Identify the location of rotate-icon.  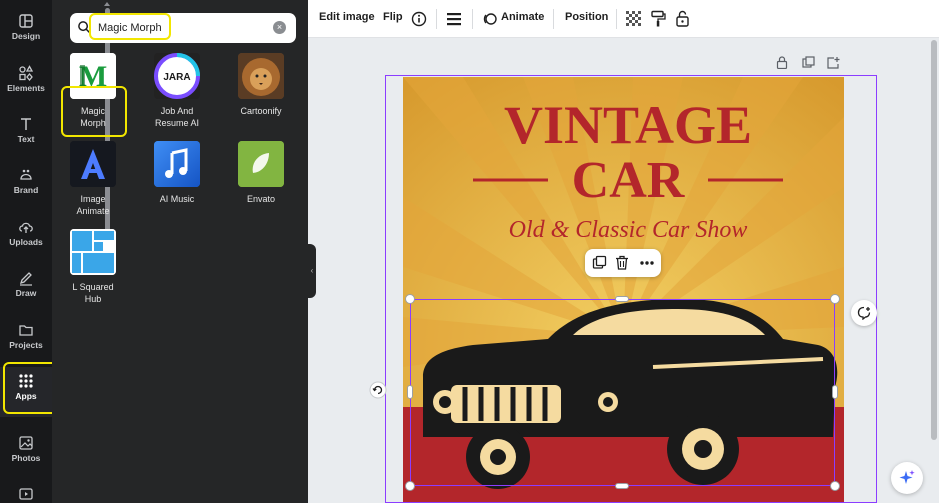
(378, 390).